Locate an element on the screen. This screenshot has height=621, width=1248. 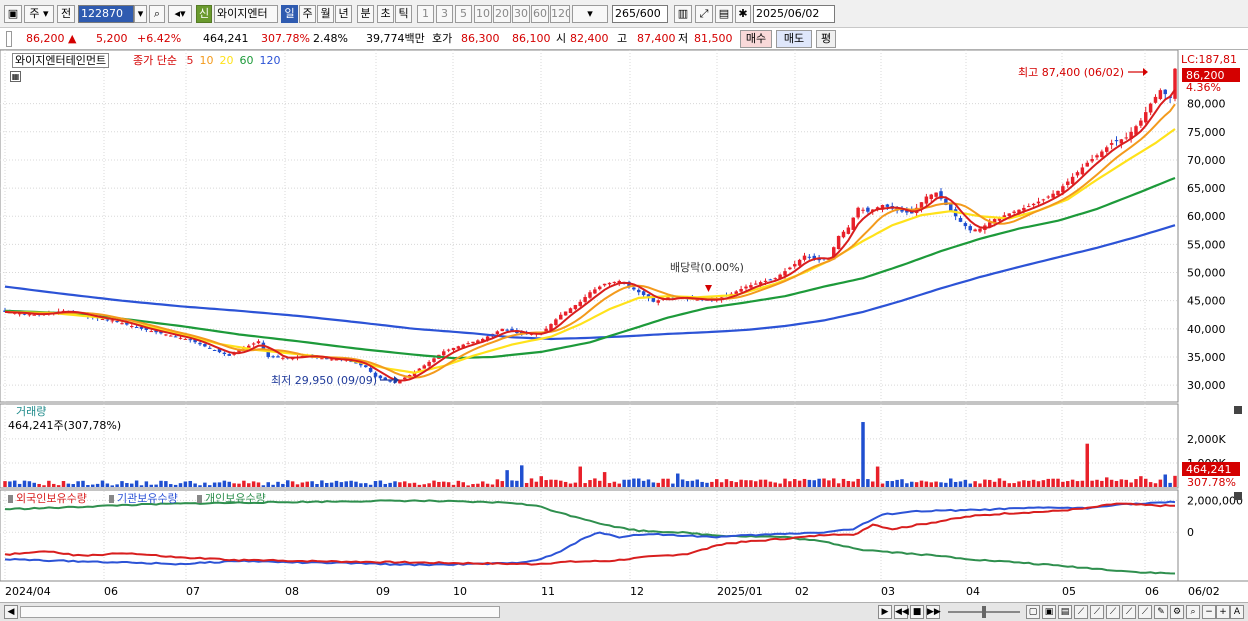
calc-icon: ▦ is located at coordinates (15, 76).